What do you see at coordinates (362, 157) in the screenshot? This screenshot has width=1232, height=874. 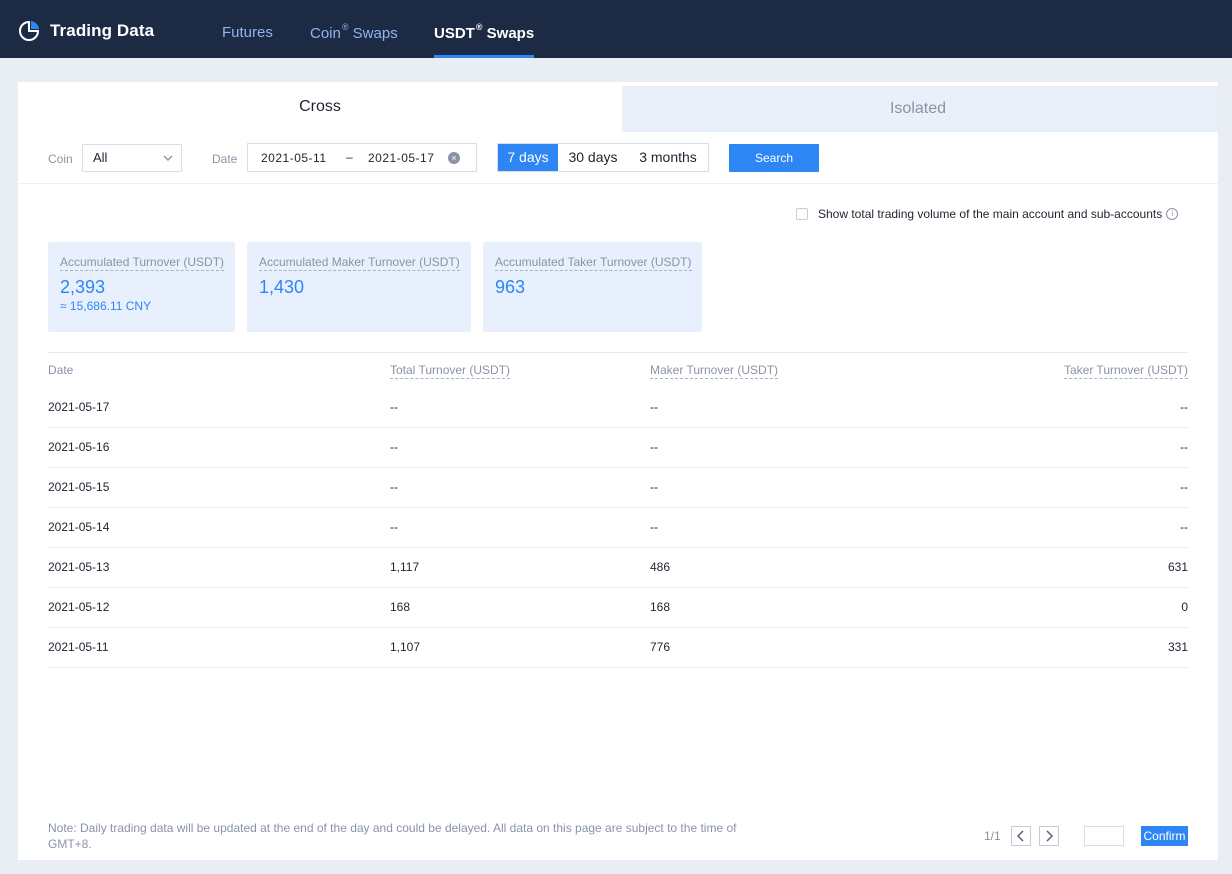 I see `date-range-picker: 2021-05-11 – 2021-05-17 ×` at bounding box center [362, 157].